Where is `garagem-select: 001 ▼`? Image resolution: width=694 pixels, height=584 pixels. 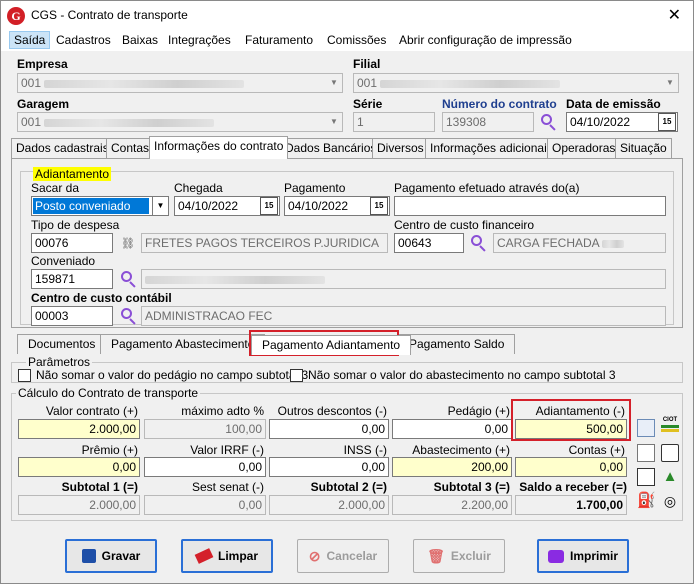
garagem-select: 001 ▼ is located at coordinates (180, 122).